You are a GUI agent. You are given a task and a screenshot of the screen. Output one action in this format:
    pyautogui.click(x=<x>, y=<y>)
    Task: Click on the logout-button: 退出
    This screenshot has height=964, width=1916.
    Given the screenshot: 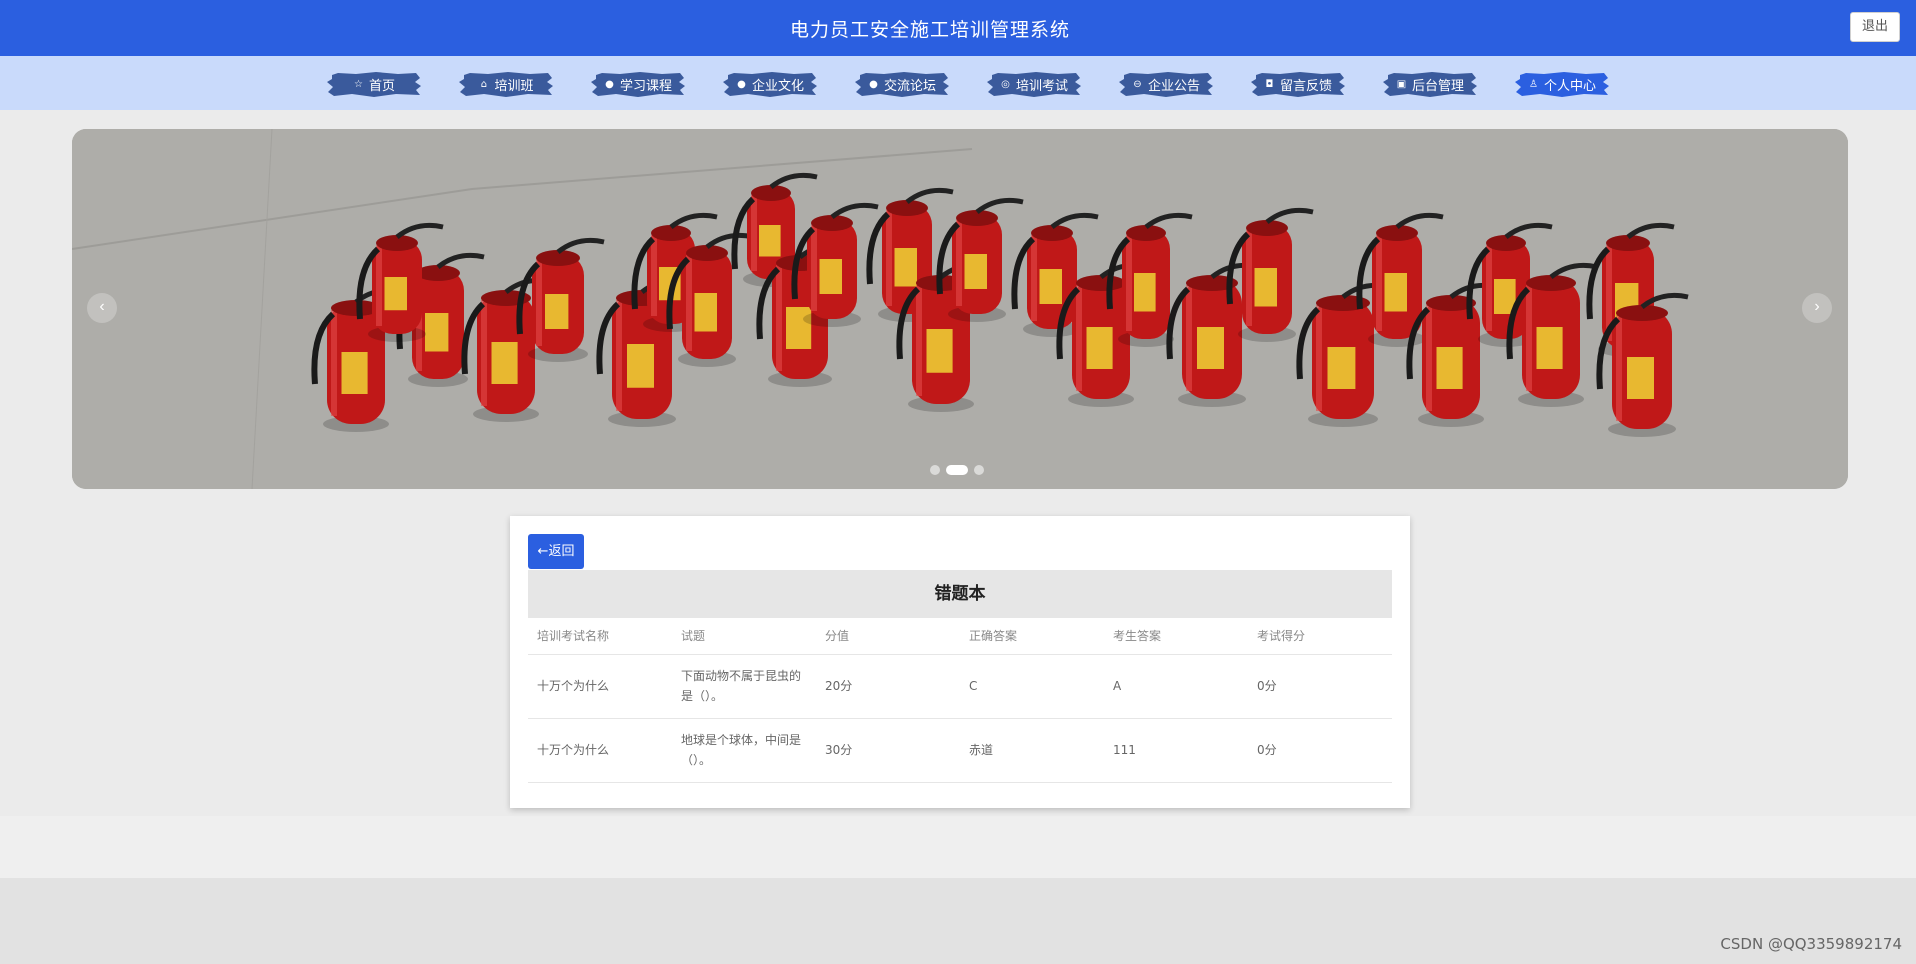 What is the action you would take?
    pyautogui.click(x=1875, y=27)
    